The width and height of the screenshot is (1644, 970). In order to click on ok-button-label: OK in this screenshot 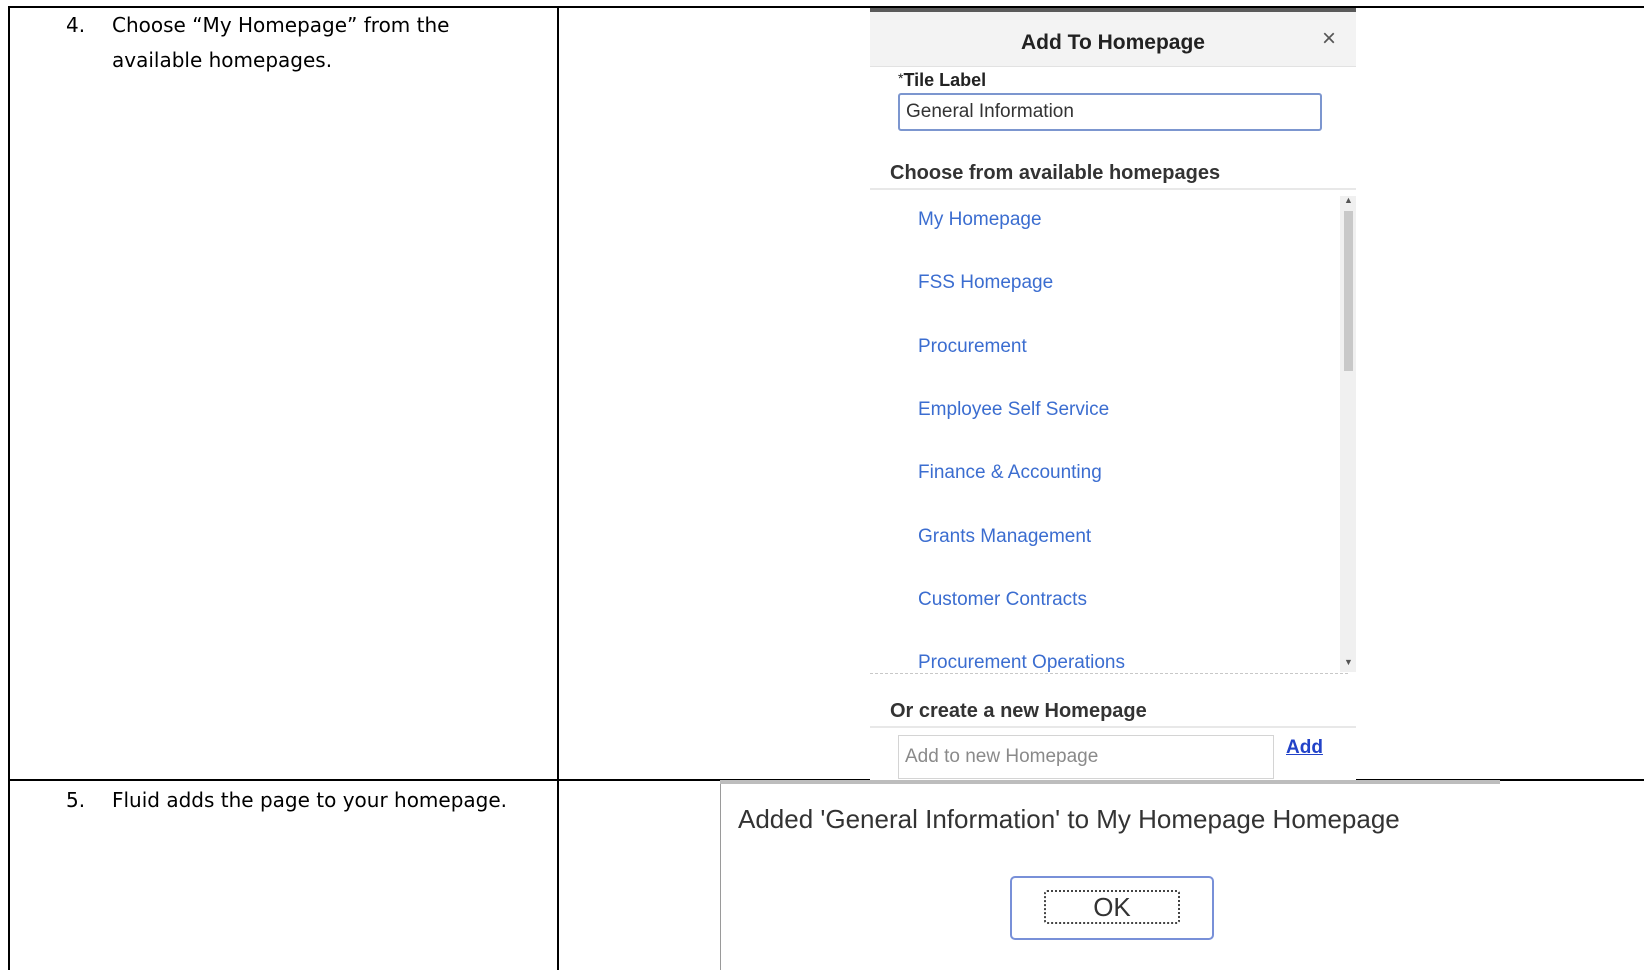, I will do `click(1112, 907)`.